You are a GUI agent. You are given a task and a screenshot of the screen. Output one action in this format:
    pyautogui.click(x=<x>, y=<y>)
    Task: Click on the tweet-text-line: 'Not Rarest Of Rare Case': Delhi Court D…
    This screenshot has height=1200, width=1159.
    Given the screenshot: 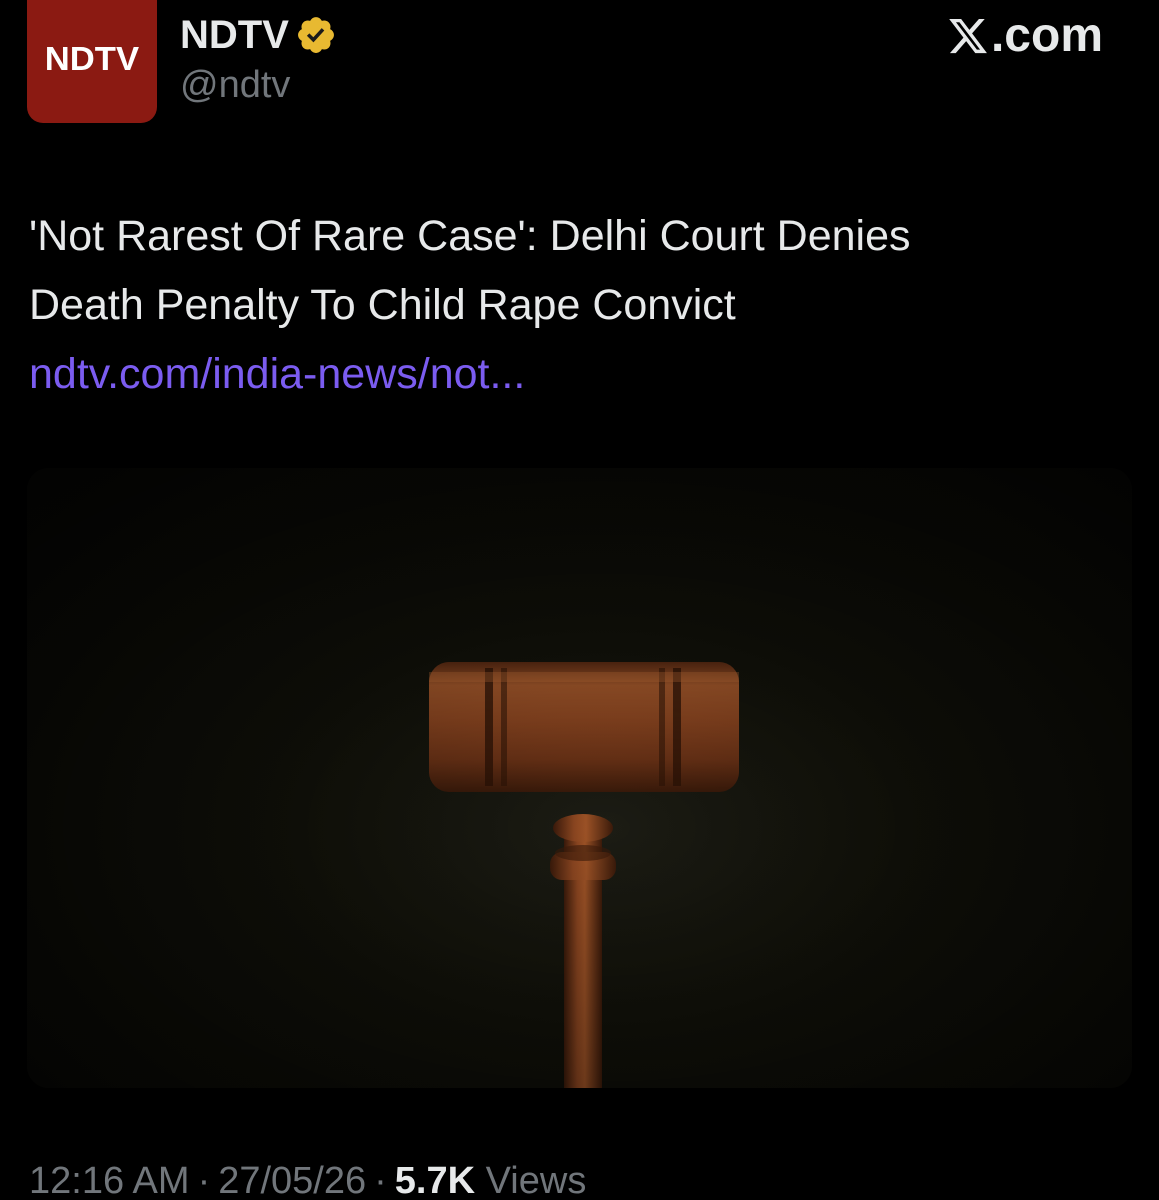 What is the action you would take?
    pyautogui.click(x=470, y=236)
    